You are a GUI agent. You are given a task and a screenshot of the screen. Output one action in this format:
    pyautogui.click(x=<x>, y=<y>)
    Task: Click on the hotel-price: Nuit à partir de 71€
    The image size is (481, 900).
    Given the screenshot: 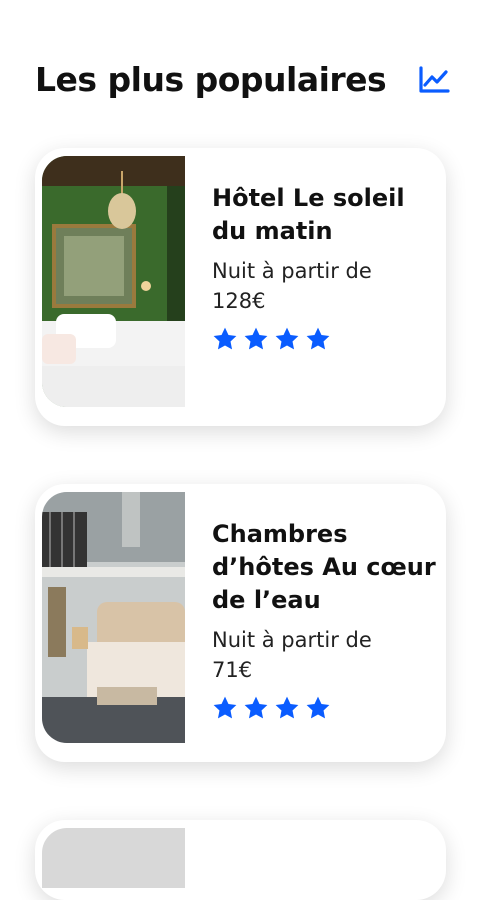 What is the action you would take?
    pyautogui.click(x=324, y=655)
    